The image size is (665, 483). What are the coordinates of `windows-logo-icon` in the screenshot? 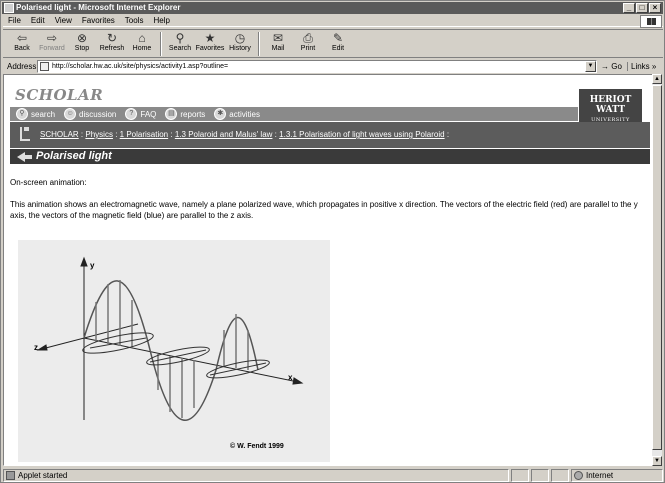 It's located at (651, 21).